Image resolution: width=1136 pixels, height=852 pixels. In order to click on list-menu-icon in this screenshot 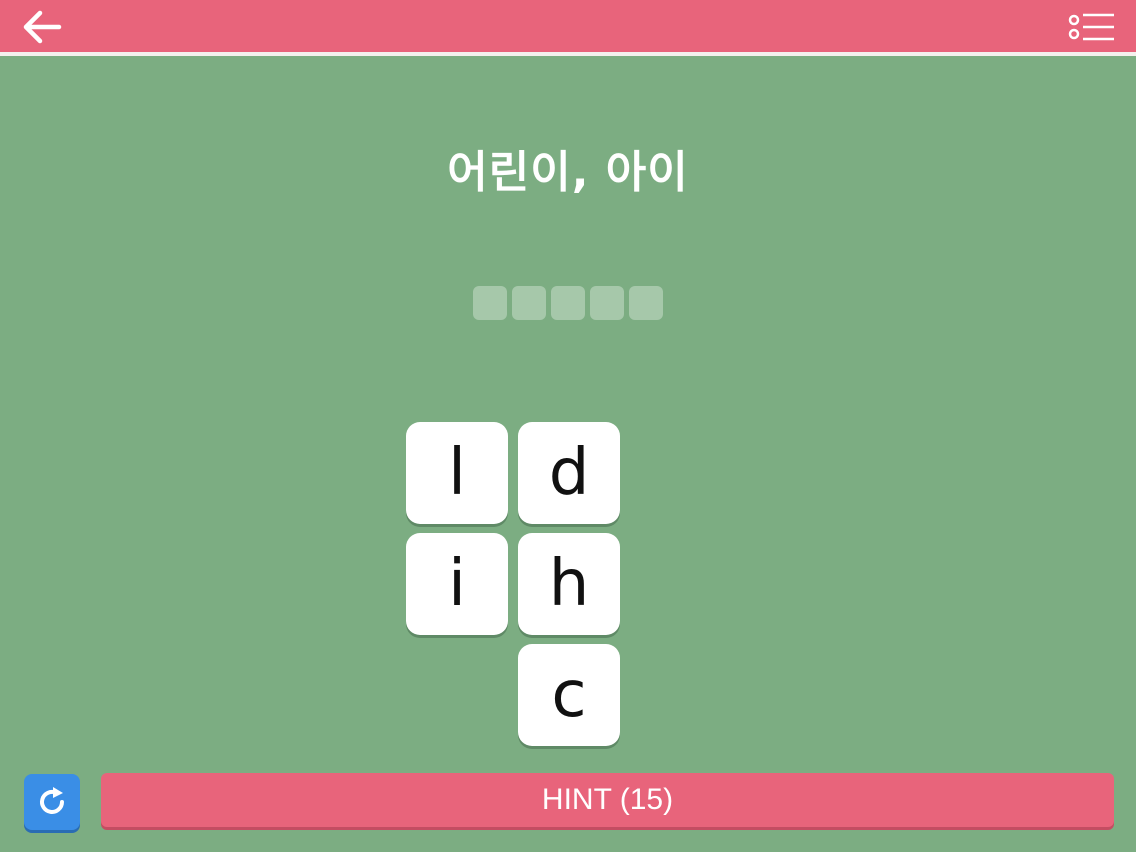, I will do `click(1091, 27)`.